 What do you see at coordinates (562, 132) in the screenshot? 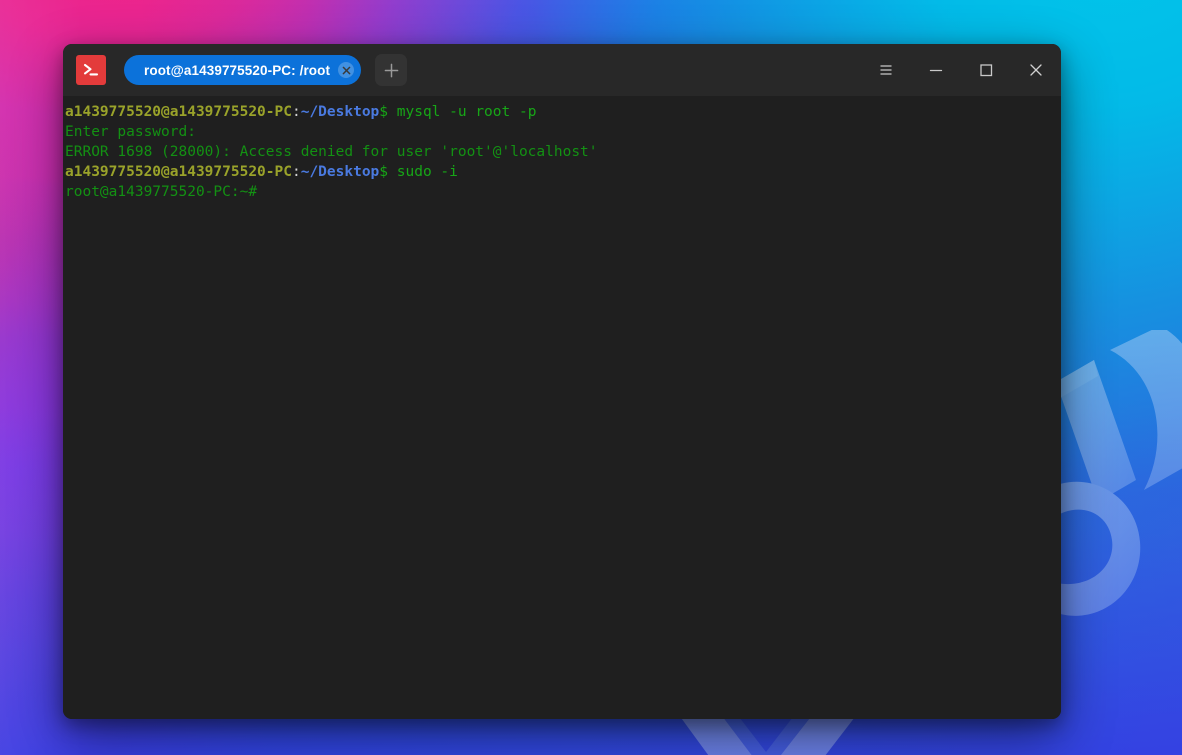
I see `terminal-line: Enter password:` at bounding box center [562, 132].